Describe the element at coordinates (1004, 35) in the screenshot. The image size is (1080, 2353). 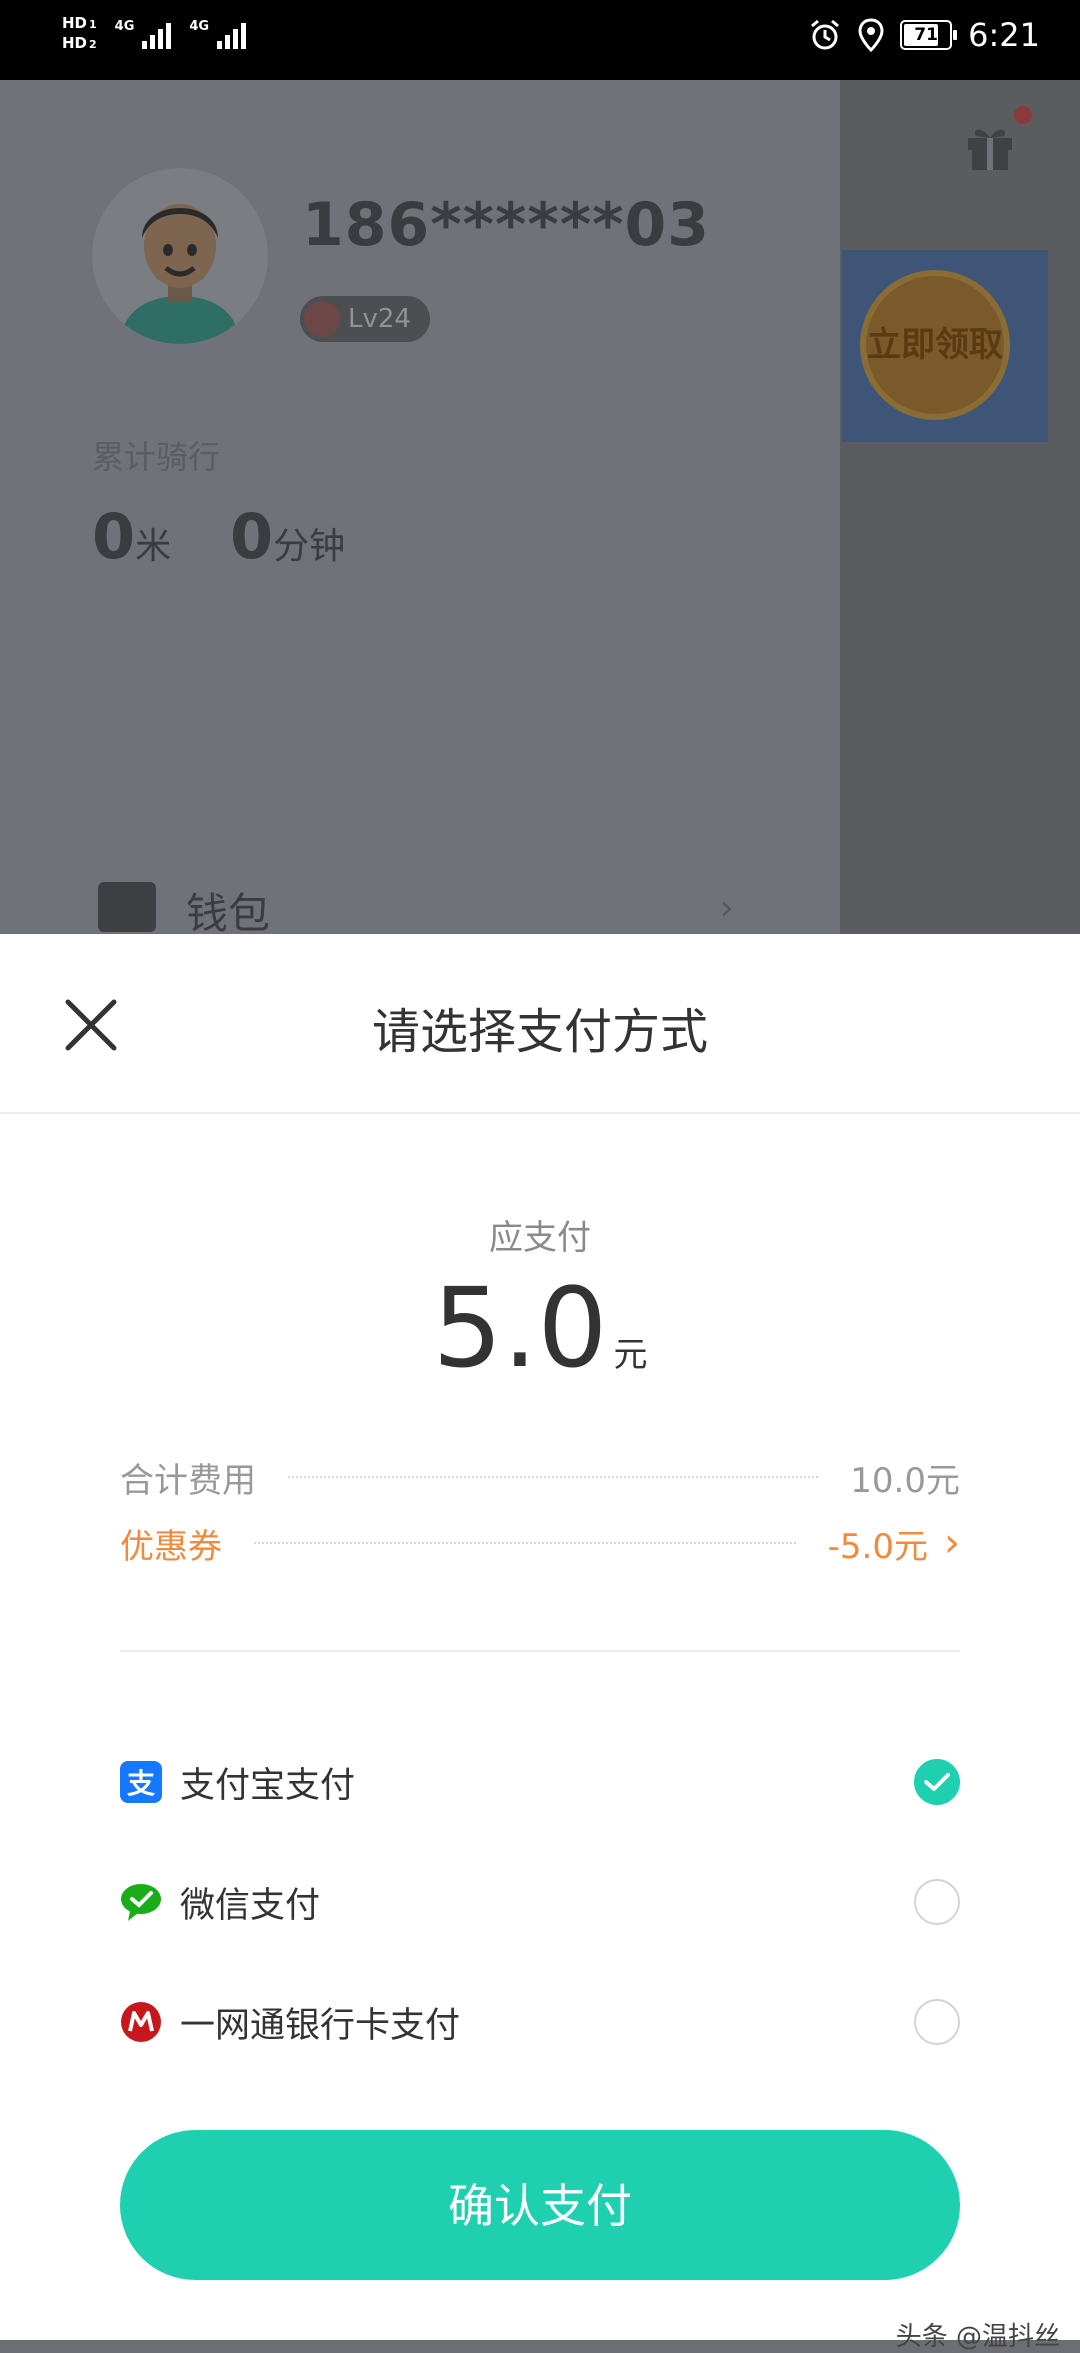
I see `clock: 6:21` at that location.